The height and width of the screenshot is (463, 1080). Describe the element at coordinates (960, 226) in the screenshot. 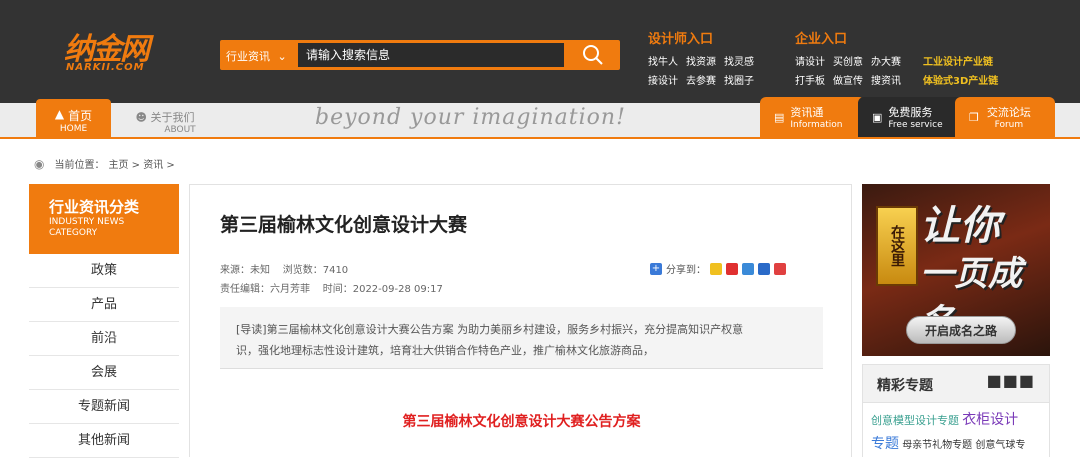

I see `promo-headline-line: 让你` at that location.